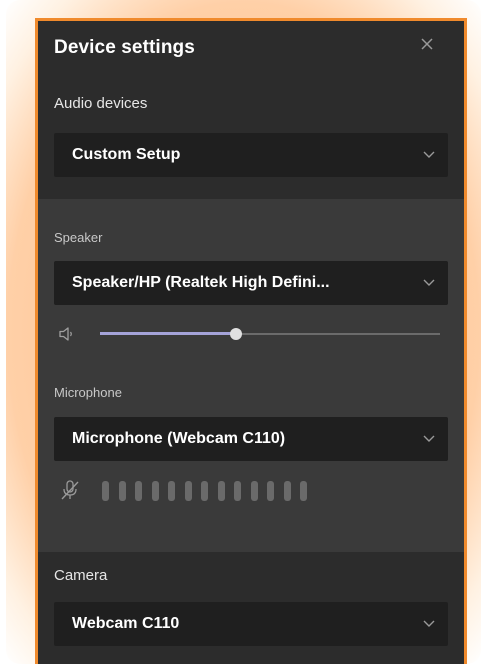 The width and height of the screenshot is (487, 664). Describe the element at coordinates (81, 575) in the screenshot. I see `camera-label: Camera` at that location.